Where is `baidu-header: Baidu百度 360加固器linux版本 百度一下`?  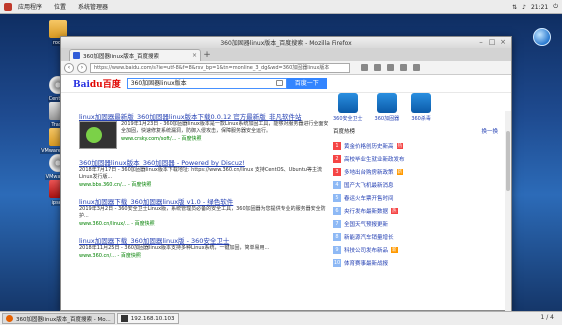 baidu-header: Baidu百度 360加固器linux版本 百度一下 is located at coordinates (286, 84).